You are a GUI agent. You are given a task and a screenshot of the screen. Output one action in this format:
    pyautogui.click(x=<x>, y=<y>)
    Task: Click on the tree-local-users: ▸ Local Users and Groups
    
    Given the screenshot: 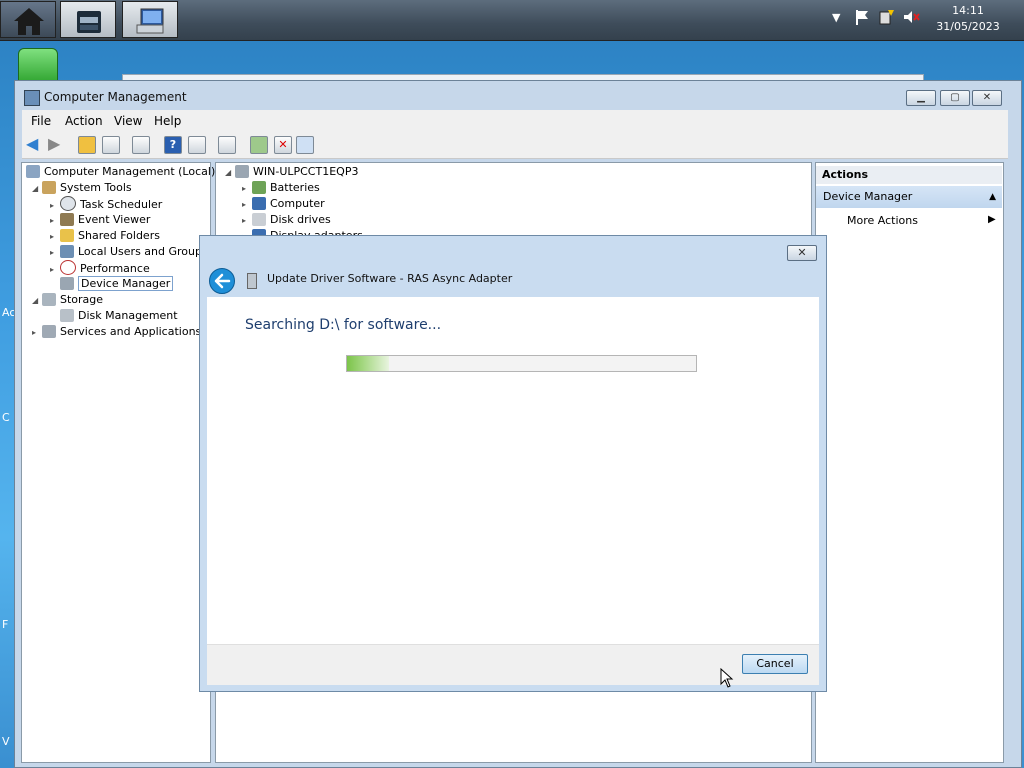 What is the action you would take?
    pyautogui.click(x=129, y=252)
    